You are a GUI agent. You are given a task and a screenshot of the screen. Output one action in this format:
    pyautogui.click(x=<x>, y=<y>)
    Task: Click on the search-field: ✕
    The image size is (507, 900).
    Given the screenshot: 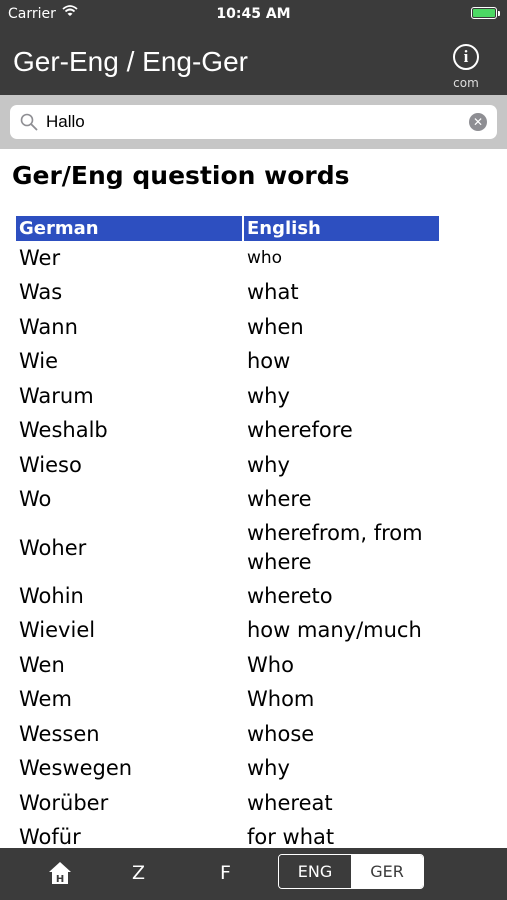 What is the action you would take?
    pyautogui.click(x=253, y=122)
    